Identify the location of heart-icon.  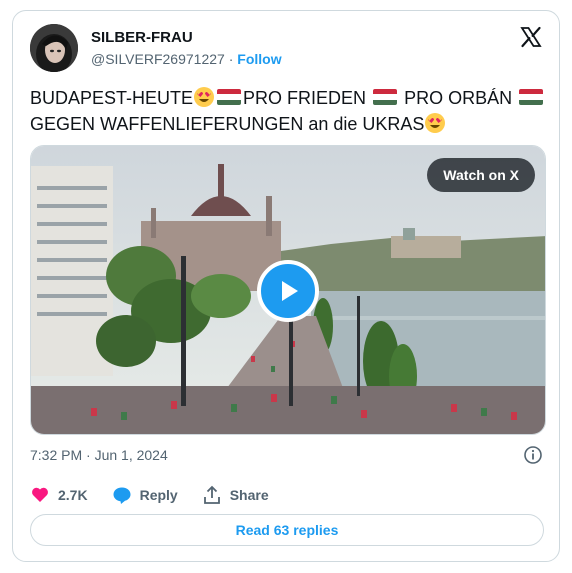
(40, 494).